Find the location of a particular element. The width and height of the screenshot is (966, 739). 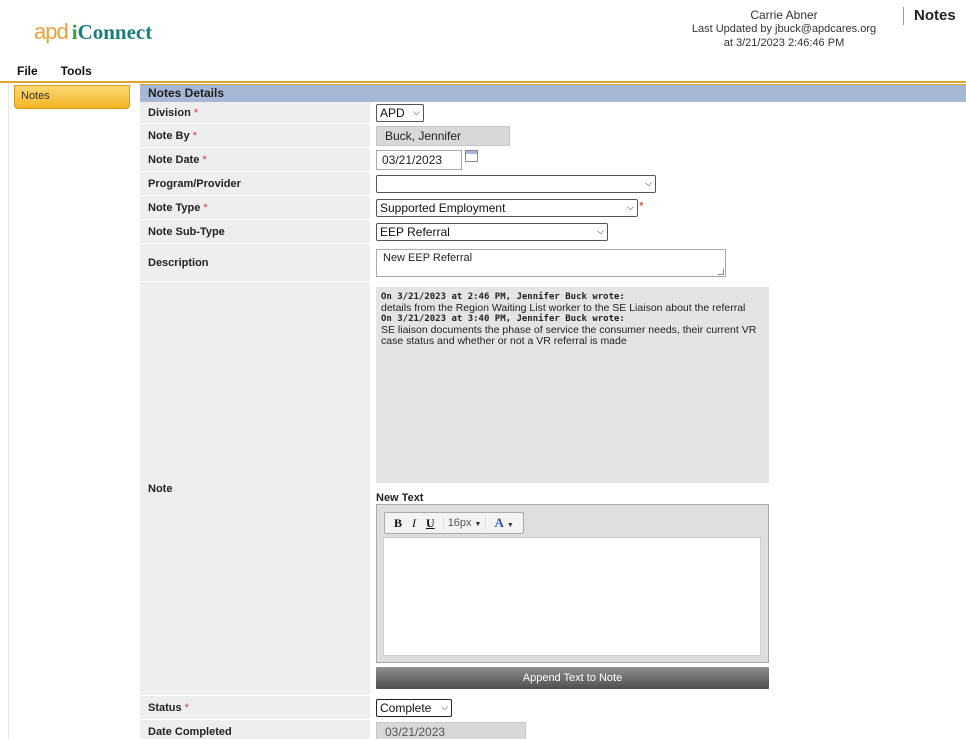

bold-button: B is located at coordinates (398, 523).